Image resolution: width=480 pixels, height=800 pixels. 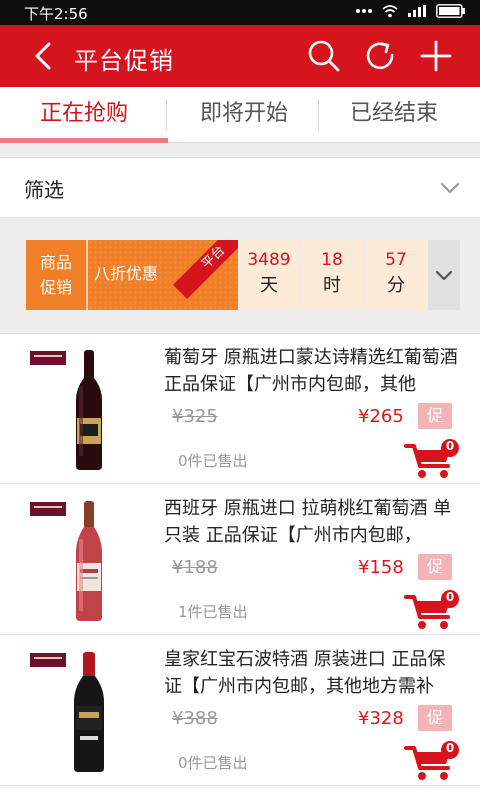 What do you see at coordinates (55, 287) in the screenshot?
I see `promo-type-line2: 促销` at bounding box center [55, 287].